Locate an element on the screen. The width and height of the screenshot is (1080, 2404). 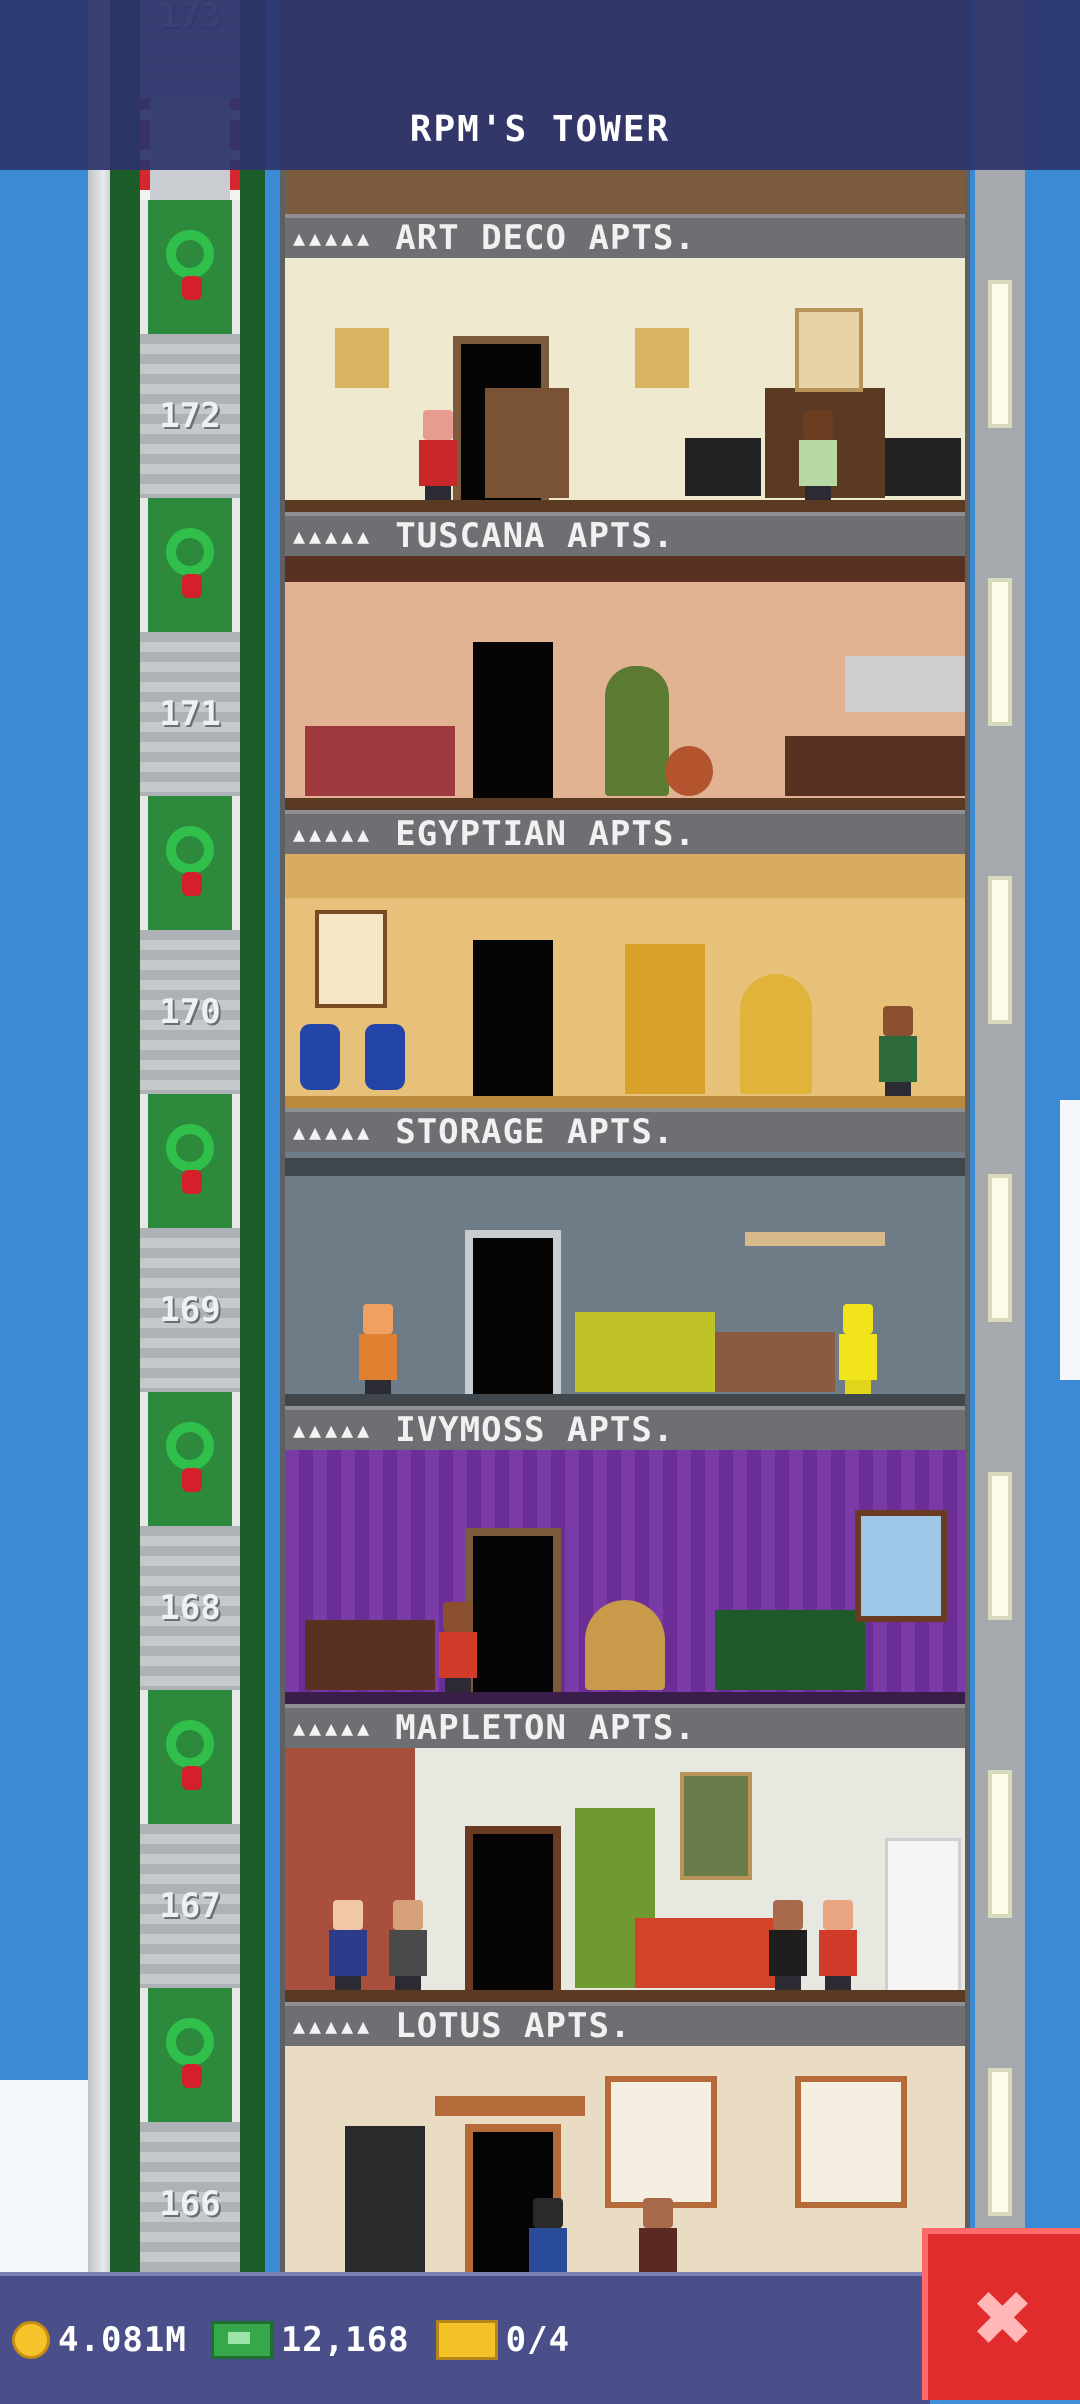
ceiling-pipe is located at coordinates (625, 1167).